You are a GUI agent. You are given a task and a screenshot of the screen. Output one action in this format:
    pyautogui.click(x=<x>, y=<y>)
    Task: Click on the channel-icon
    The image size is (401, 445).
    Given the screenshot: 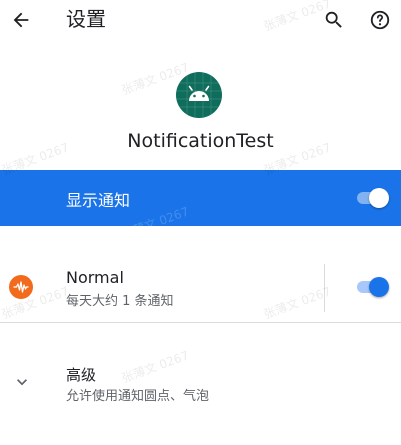 What is the action you would take?
    pyautogui.click(x=21, y=287)
    